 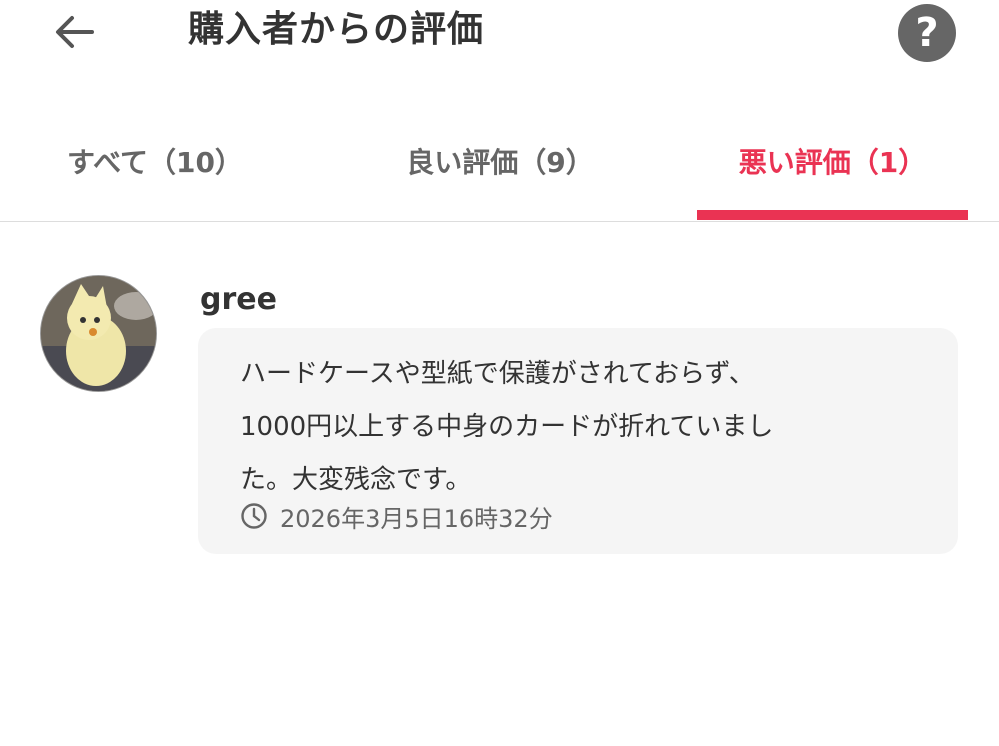 I want to click on question-icon: ?, so click(x=927, y=33).